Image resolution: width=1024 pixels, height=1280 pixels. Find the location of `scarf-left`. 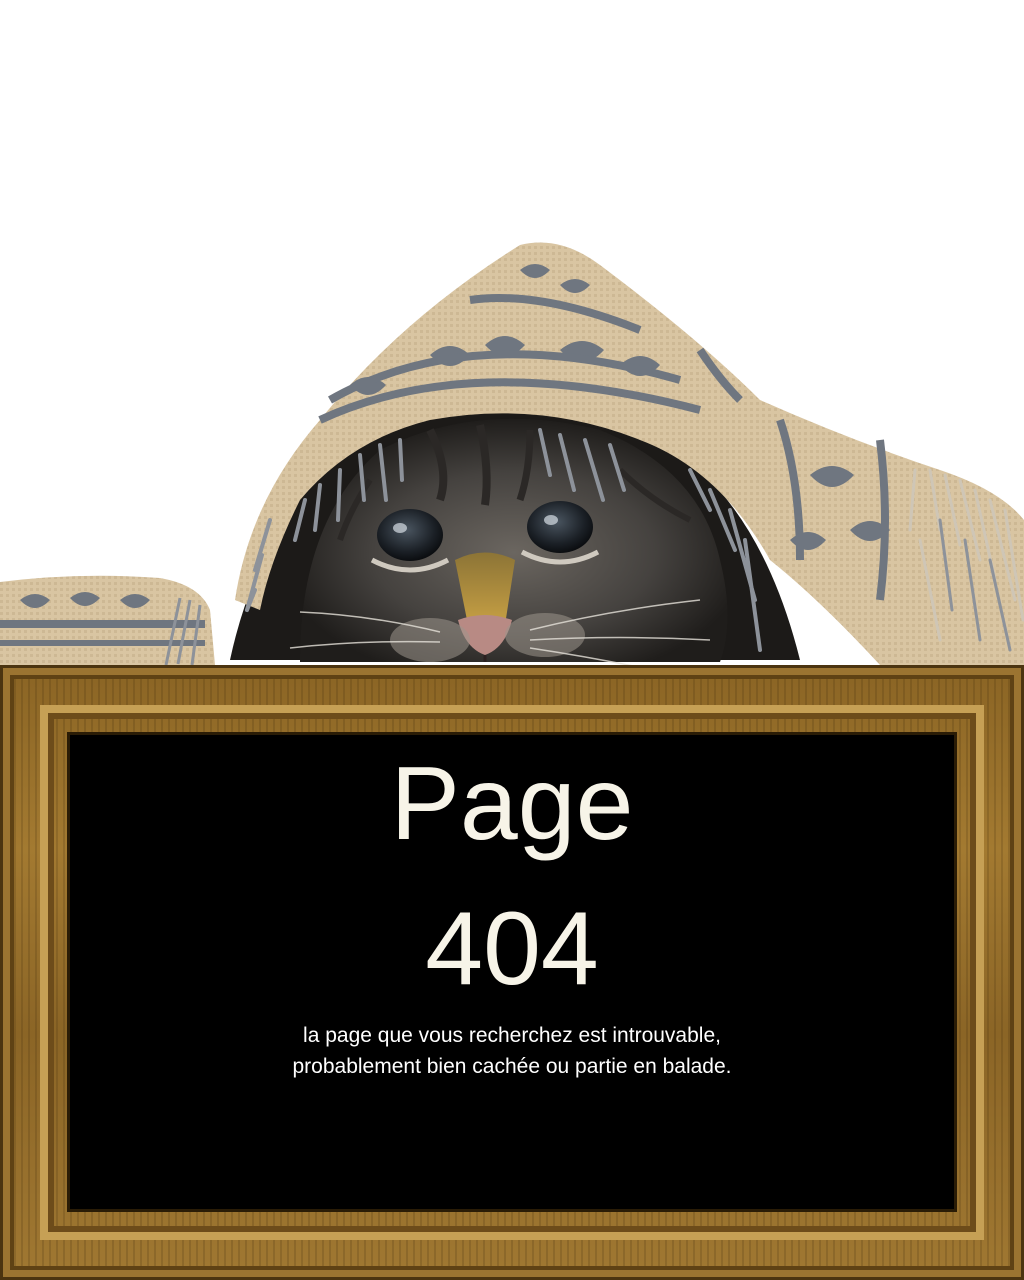

scarf-left is located at coordinates (107, 620).